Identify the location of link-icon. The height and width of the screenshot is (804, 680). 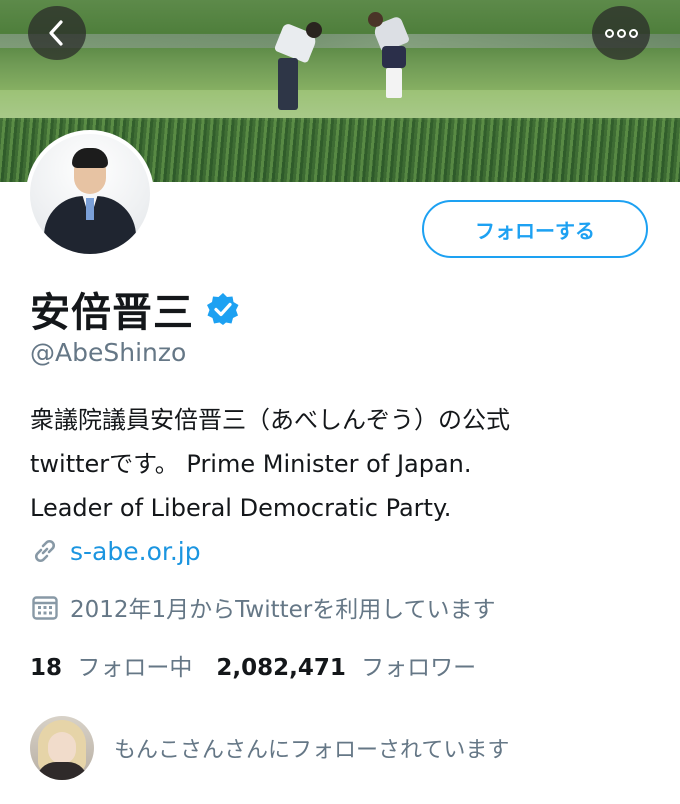
(45, 551).